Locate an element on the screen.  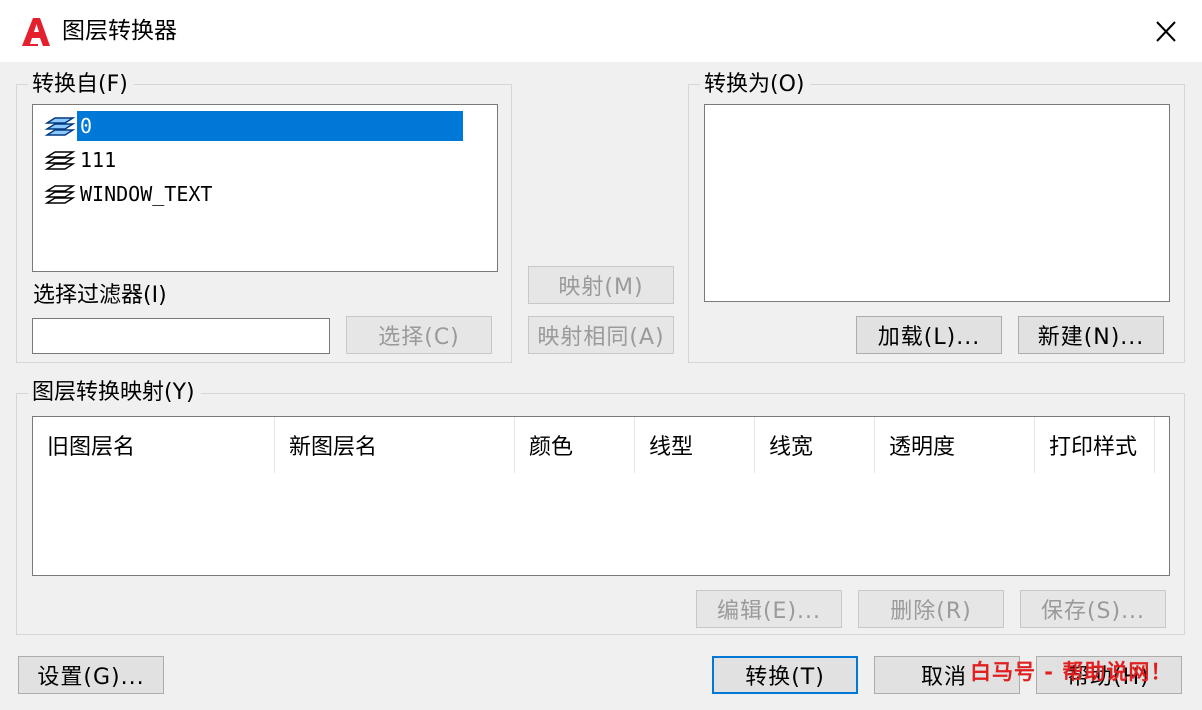
window-title: 图层转换器 is located at coordinates (119, 31).